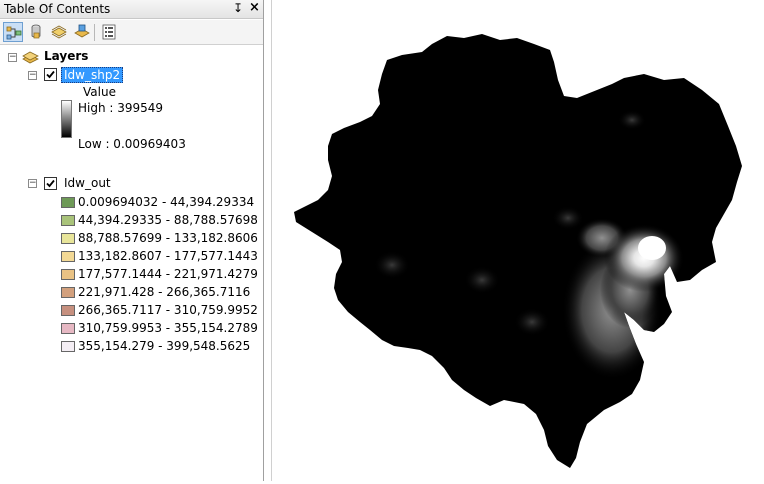 This screenshot has height=484, width=764. Describe the element at coordinates (66, 119) in the screenshot. I see `stretched-color-ramp` at that location.